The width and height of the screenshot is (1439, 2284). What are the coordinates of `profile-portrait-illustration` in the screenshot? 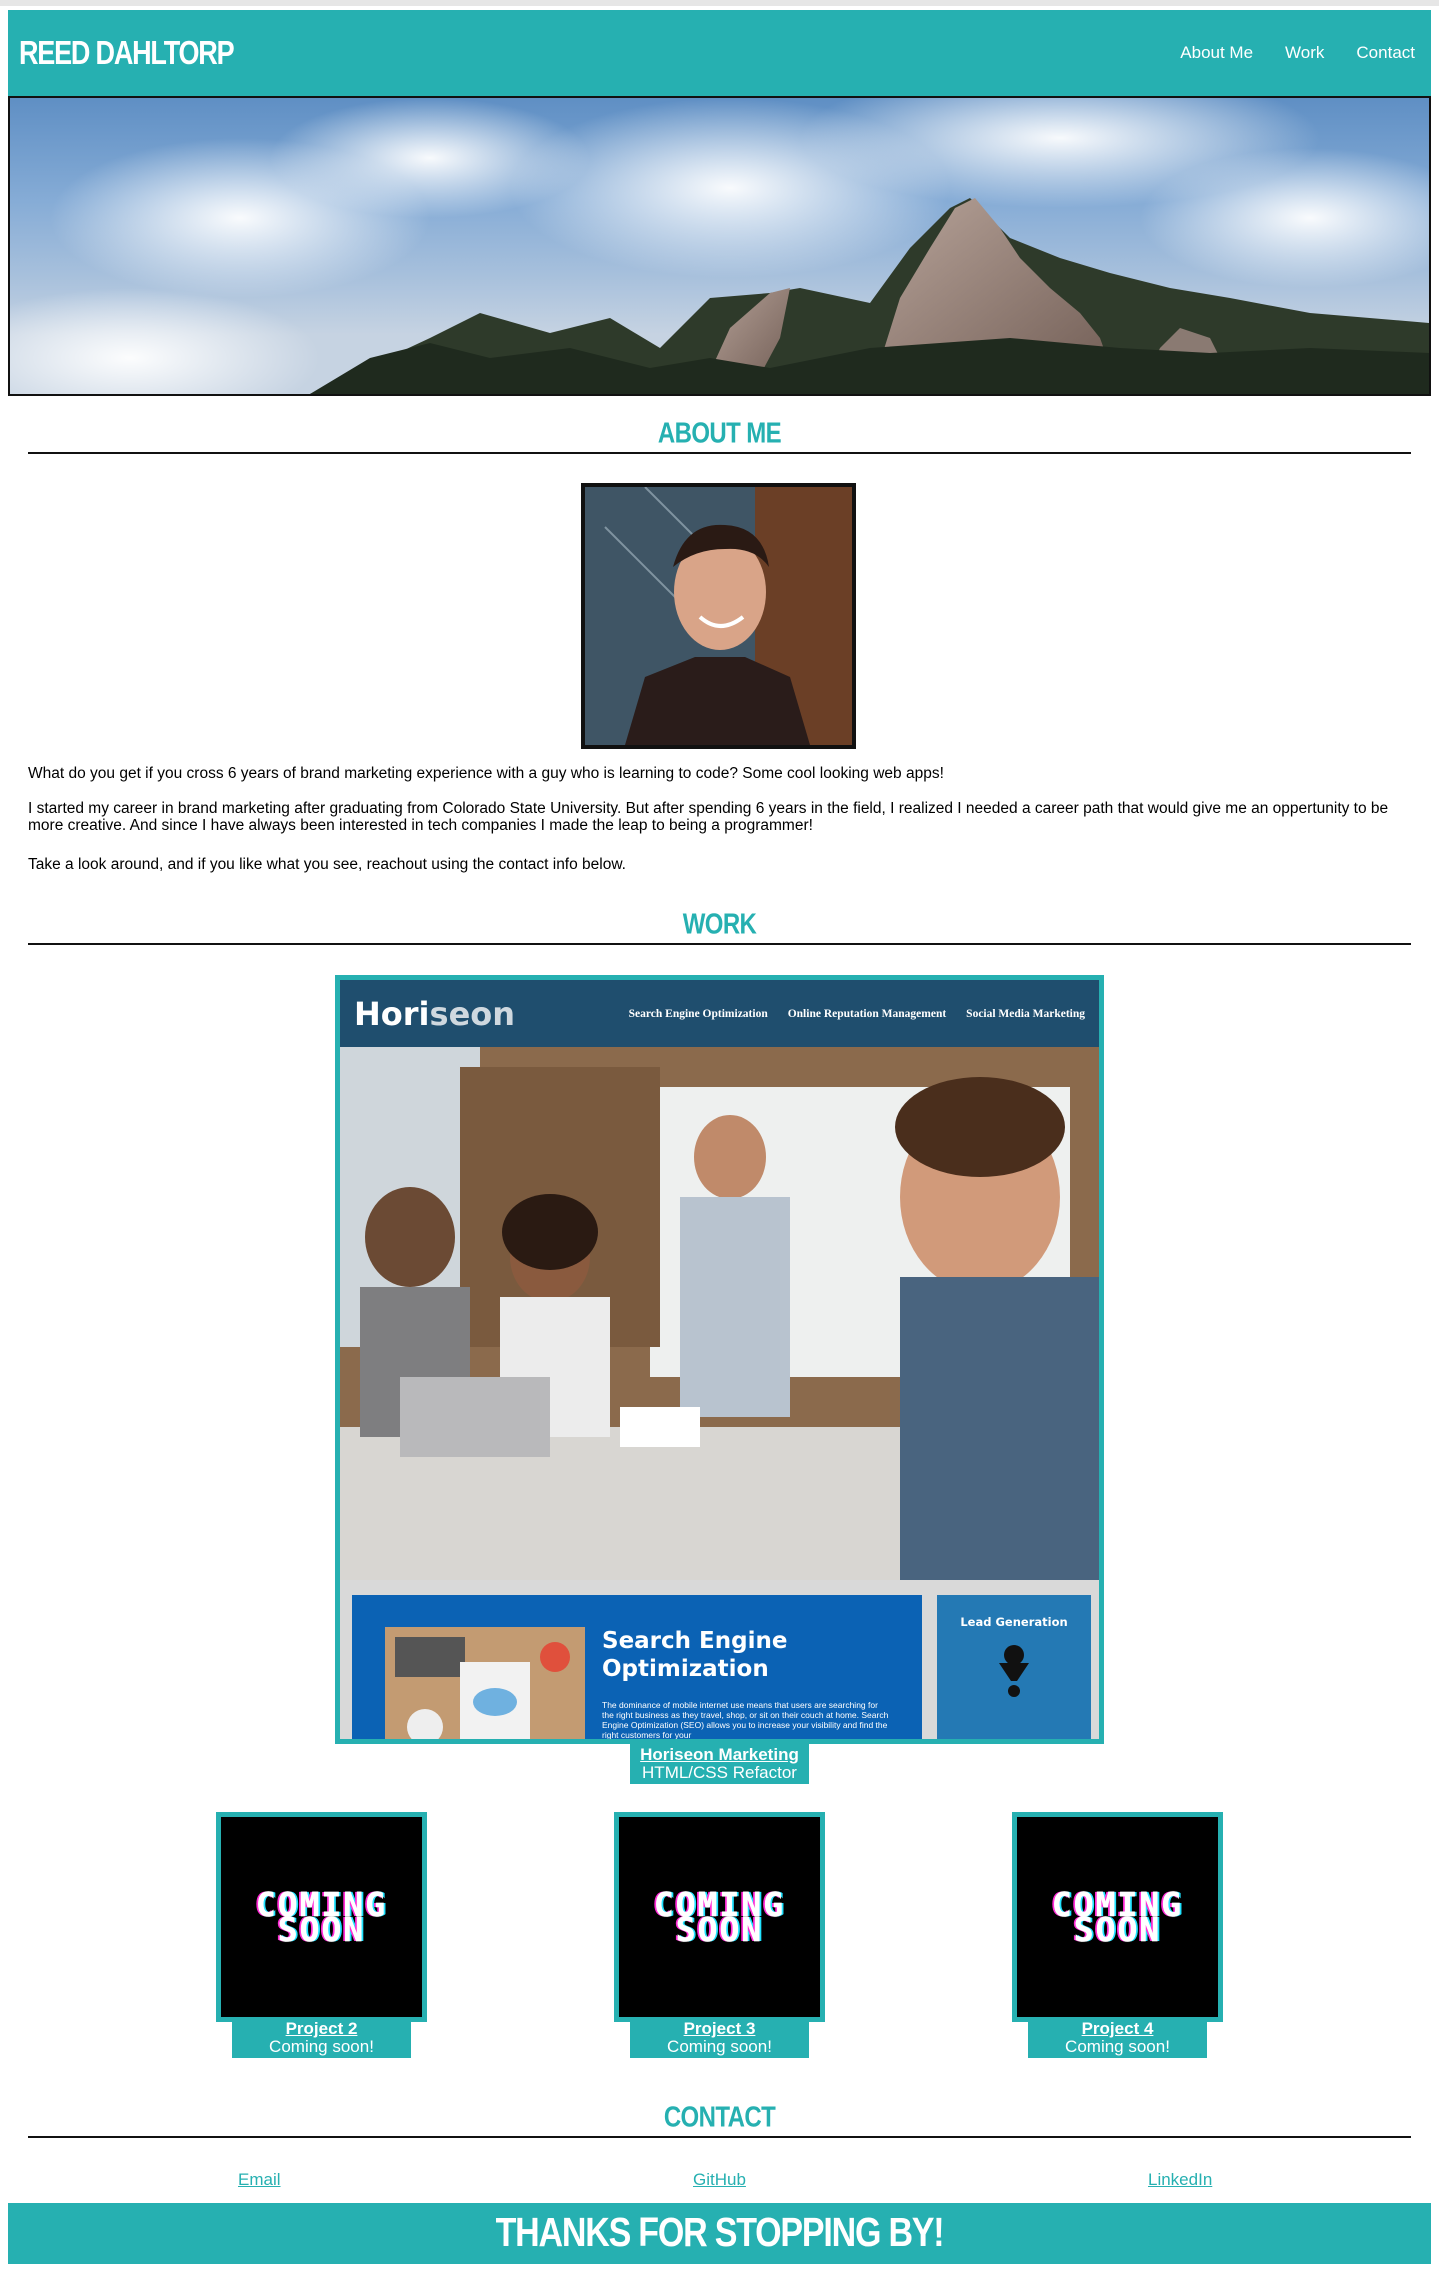 It's located at (718, 616).